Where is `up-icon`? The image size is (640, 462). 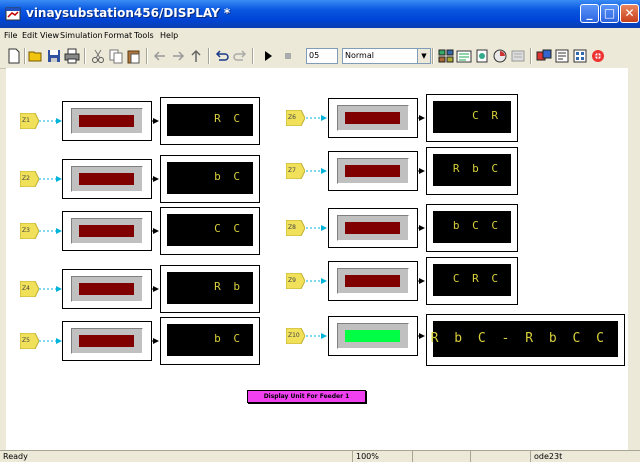 up-icon is located at coordinates (196, 56).